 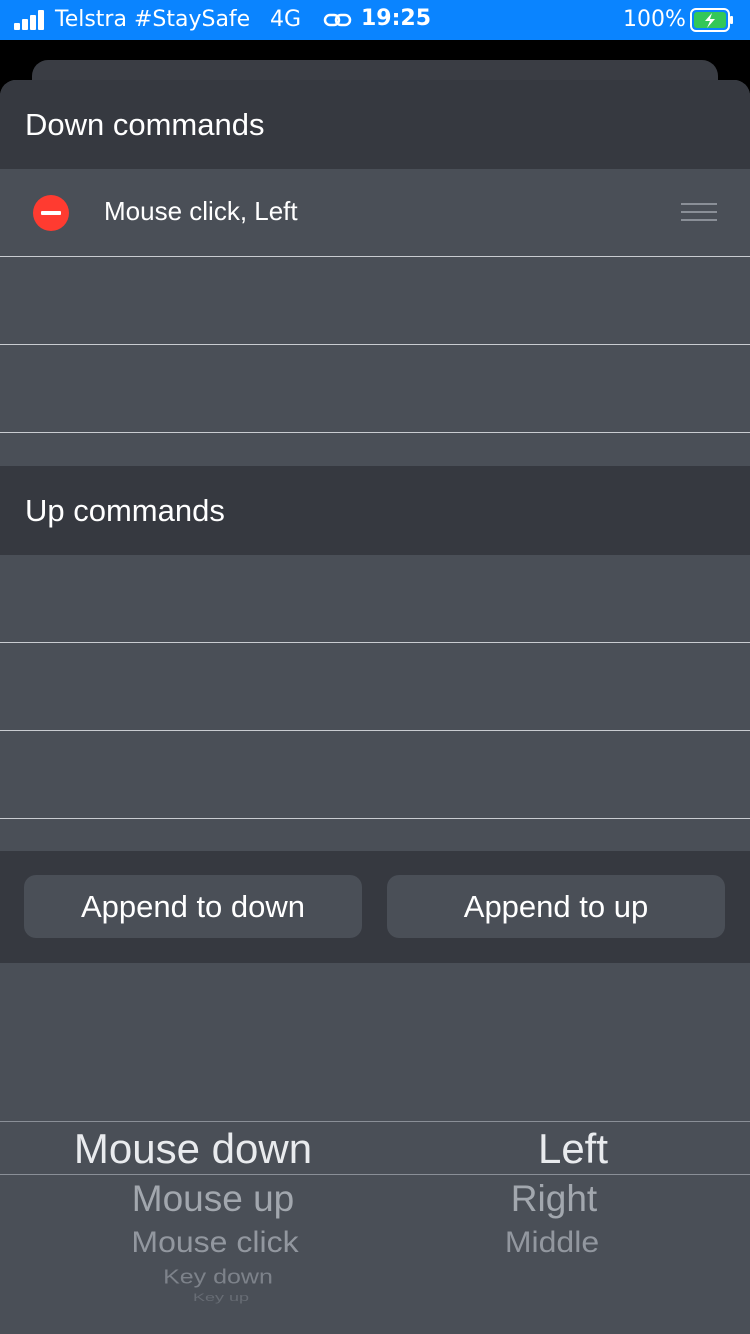 I want to click on command-row: Mouse click, Left, so click(x=375, y=213).